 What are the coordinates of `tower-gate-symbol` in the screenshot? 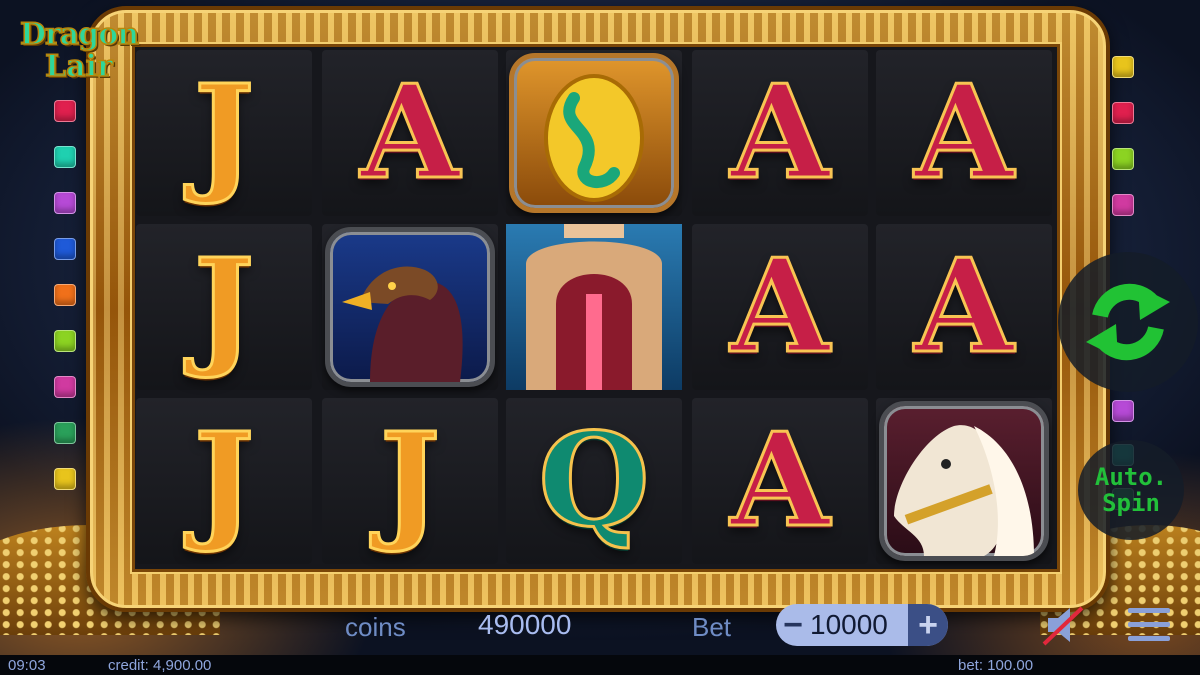 It's located at (594, 307).